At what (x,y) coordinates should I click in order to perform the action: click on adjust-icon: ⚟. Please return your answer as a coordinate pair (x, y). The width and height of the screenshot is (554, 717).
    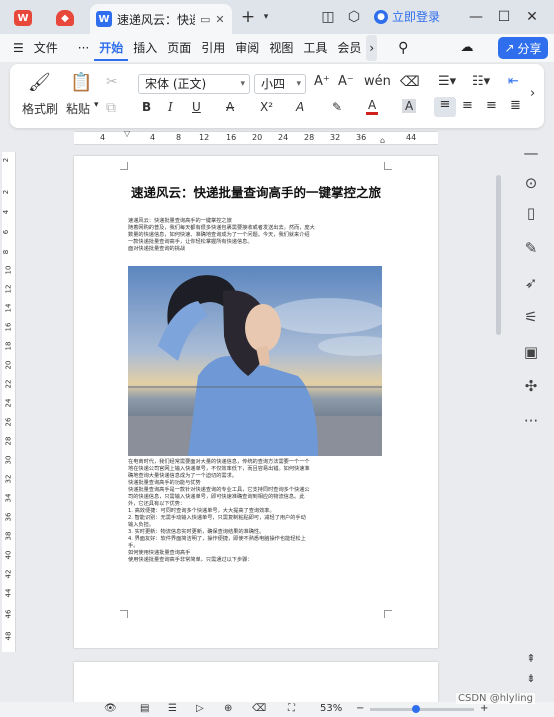
    Looking at the image, I should click on (531, 317).